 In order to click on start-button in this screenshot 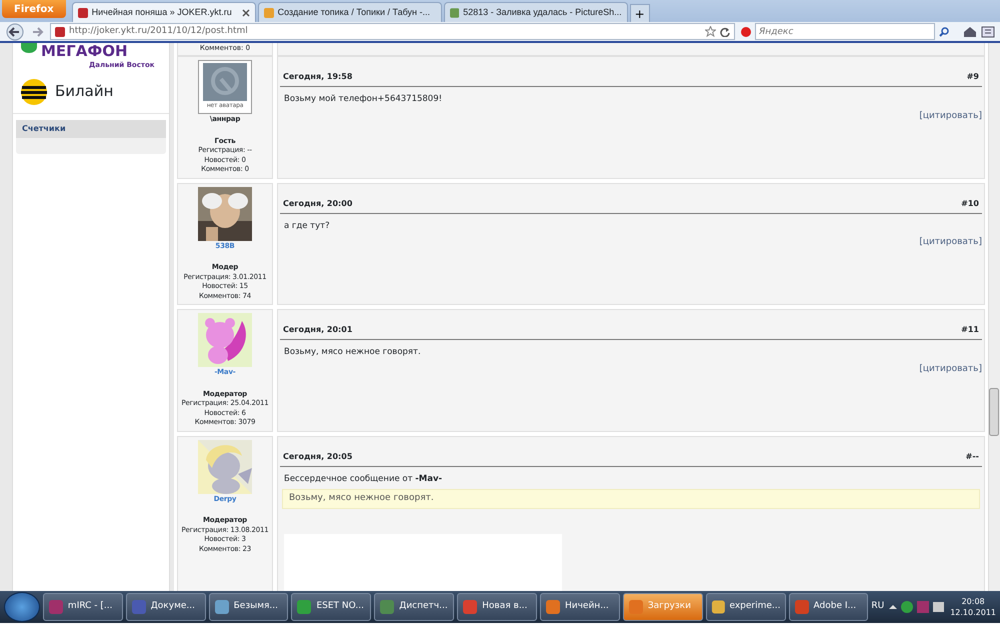, I will do `click(22, 607)`.